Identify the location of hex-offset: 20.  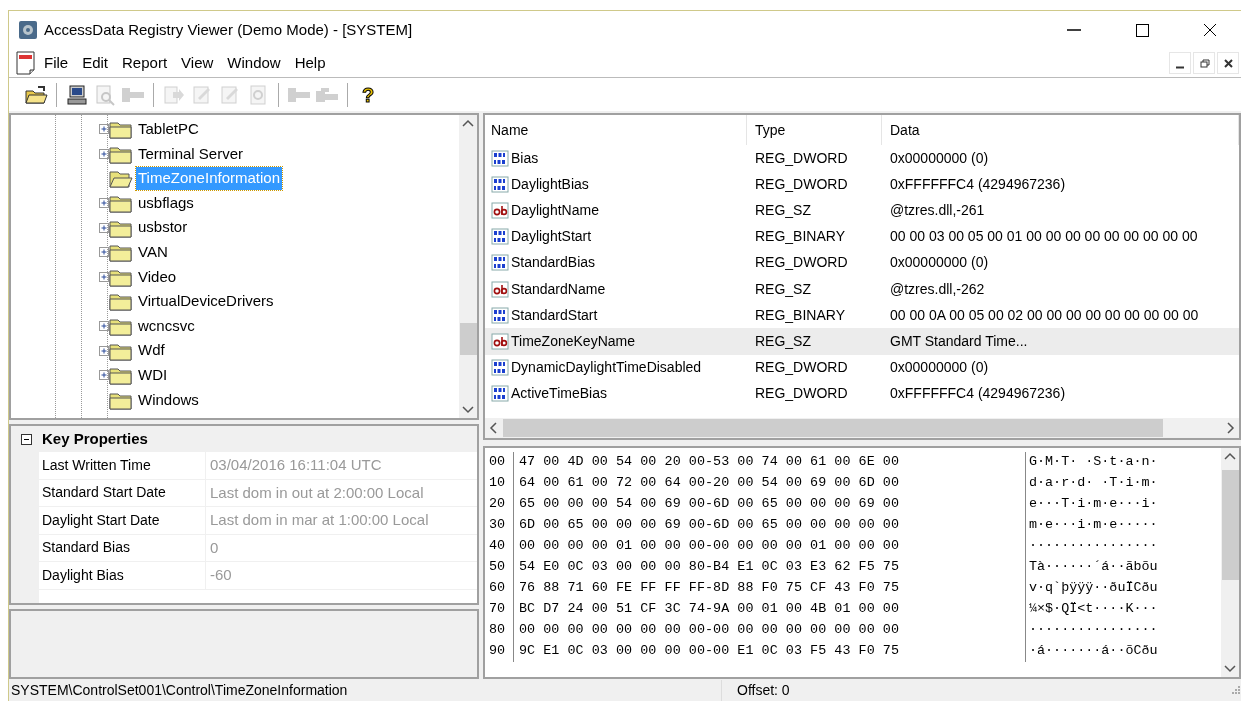
(498, 504).